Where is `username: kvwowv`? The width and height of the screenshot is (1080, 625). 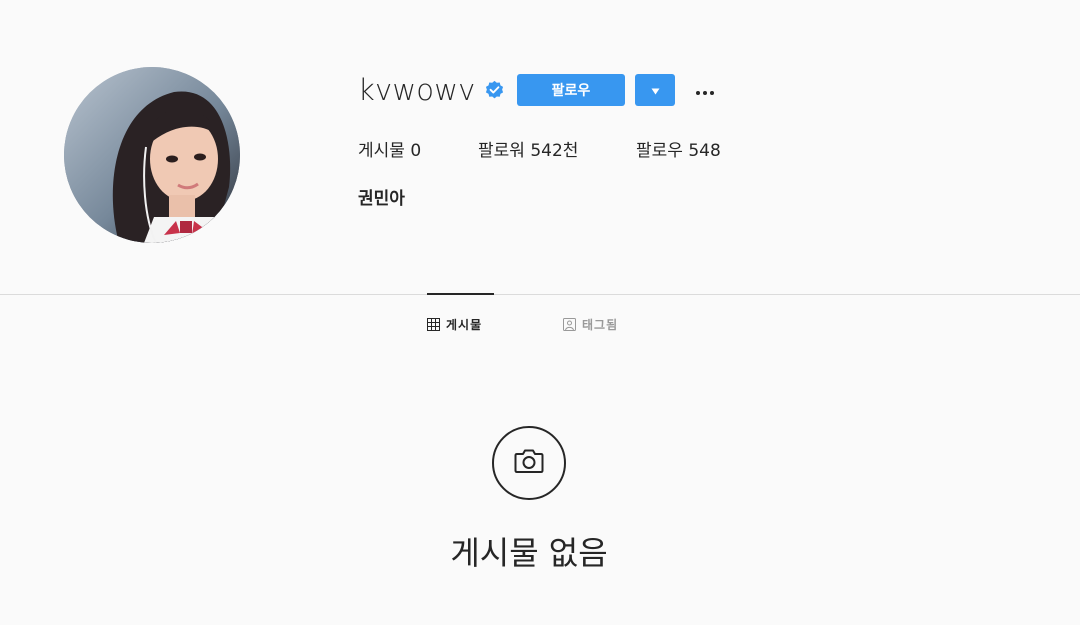 username: kvwowv is located at coordinates (417, 90).